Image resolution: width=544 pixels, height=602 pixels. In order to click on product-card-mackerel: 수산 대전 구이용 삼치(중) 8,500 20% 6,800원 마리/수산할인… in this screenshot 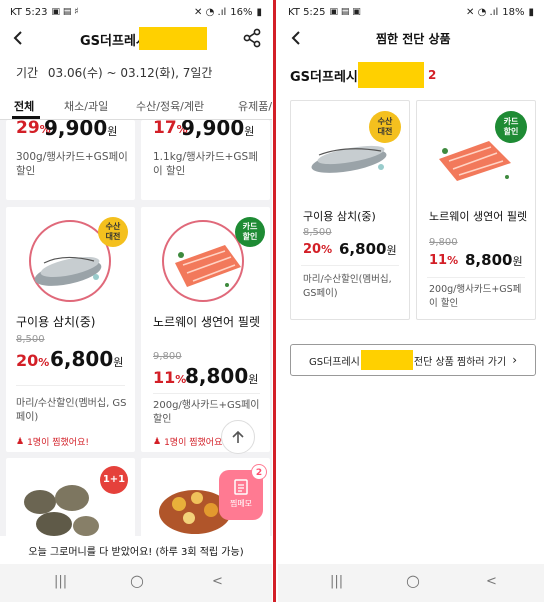, I will do `click(70, 329)`.